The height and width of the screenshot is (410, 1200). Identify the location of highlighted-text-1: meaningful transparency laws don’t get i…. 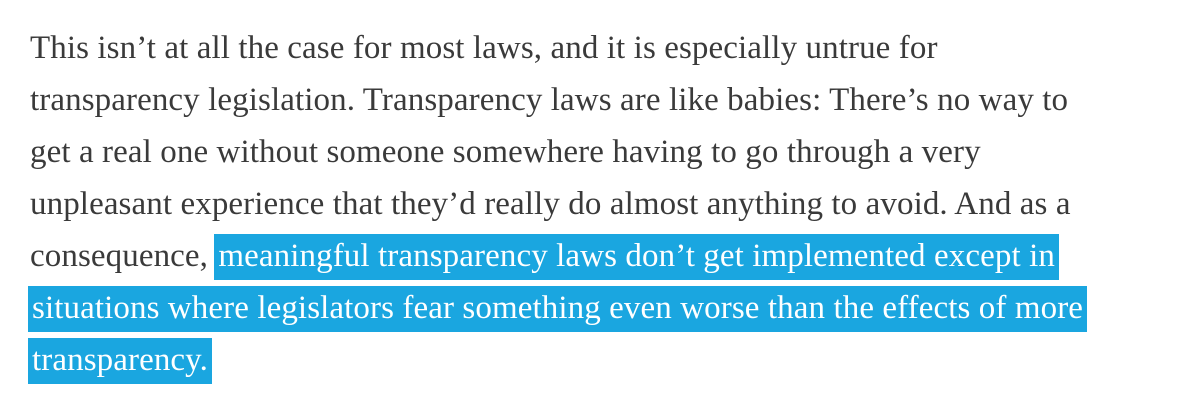
(636, 257).